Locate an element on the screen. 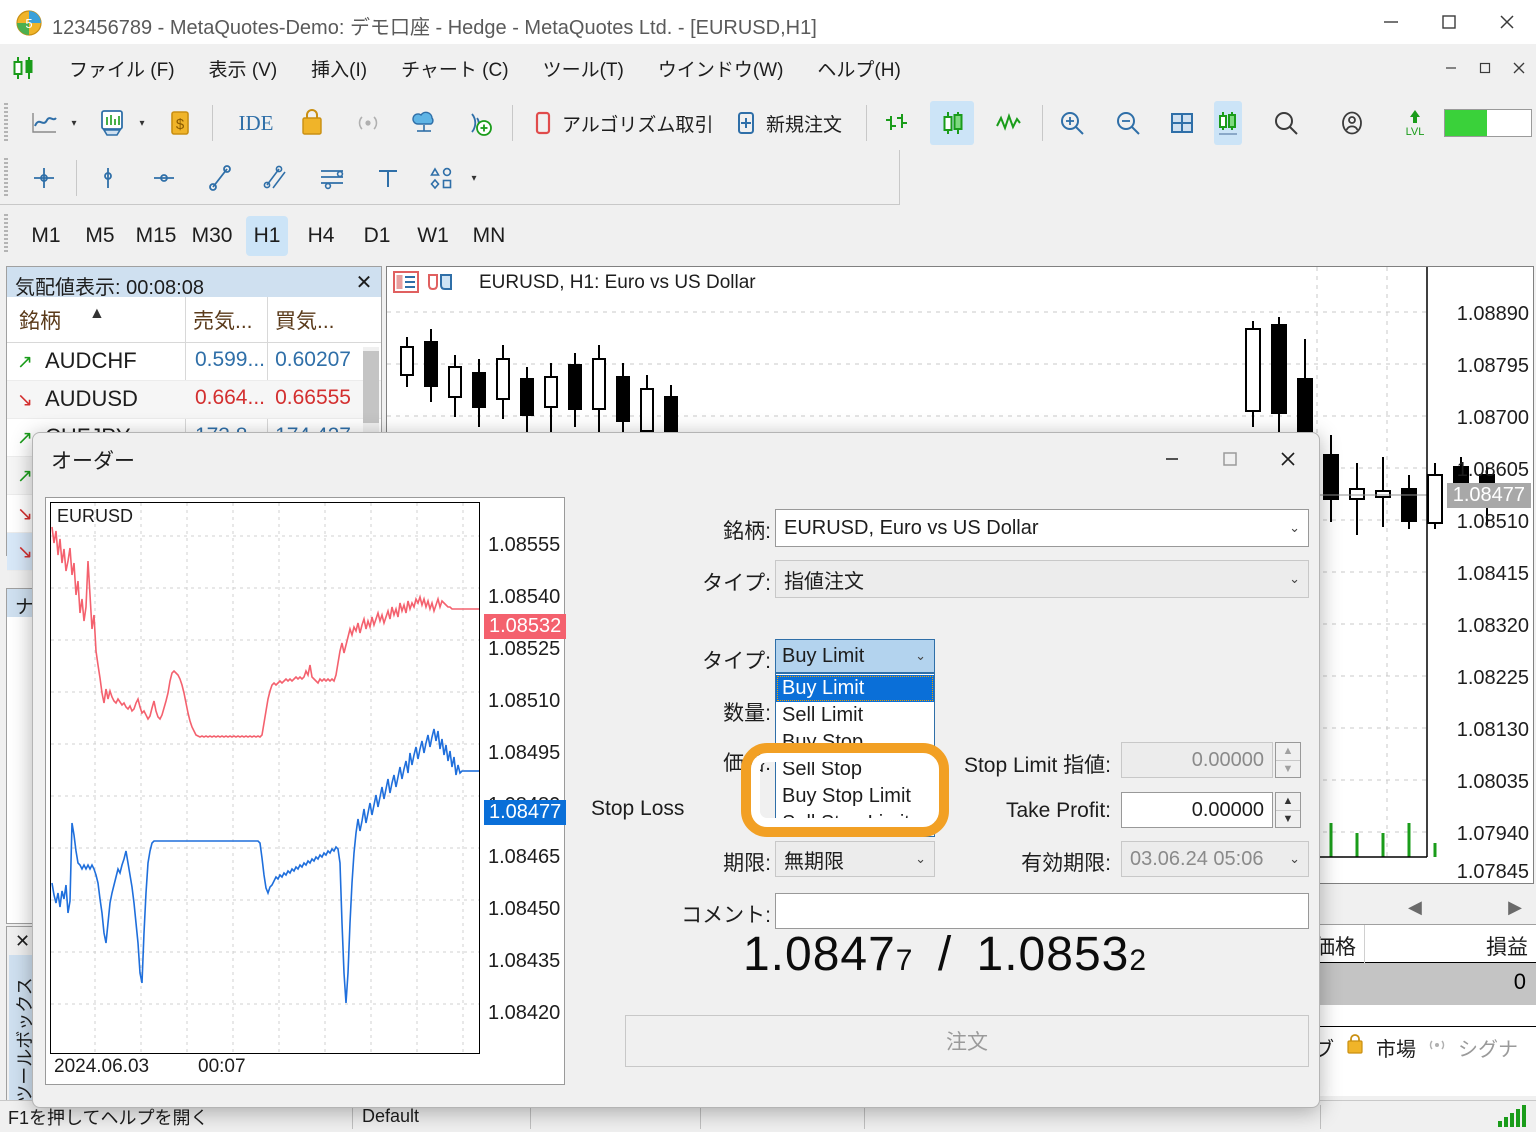  zoom-in-icon is located at coordinates (1072, 123).